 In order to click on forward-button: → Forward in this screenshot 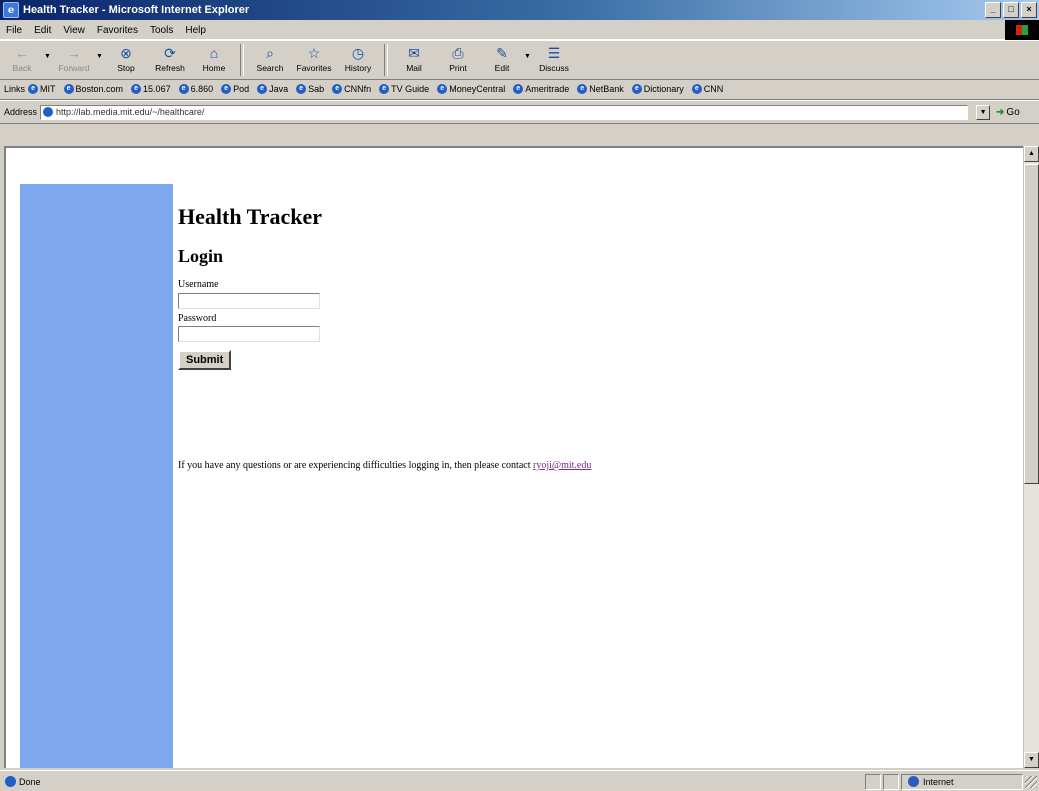, I will do `click(74, 60)`.